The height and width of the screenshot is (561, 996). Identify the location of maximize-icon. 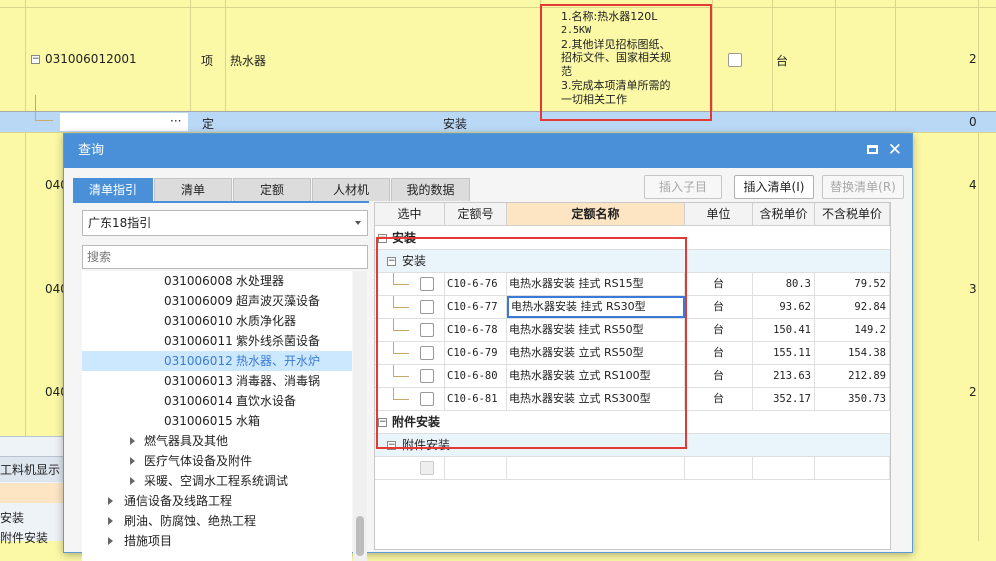
(872, 149).